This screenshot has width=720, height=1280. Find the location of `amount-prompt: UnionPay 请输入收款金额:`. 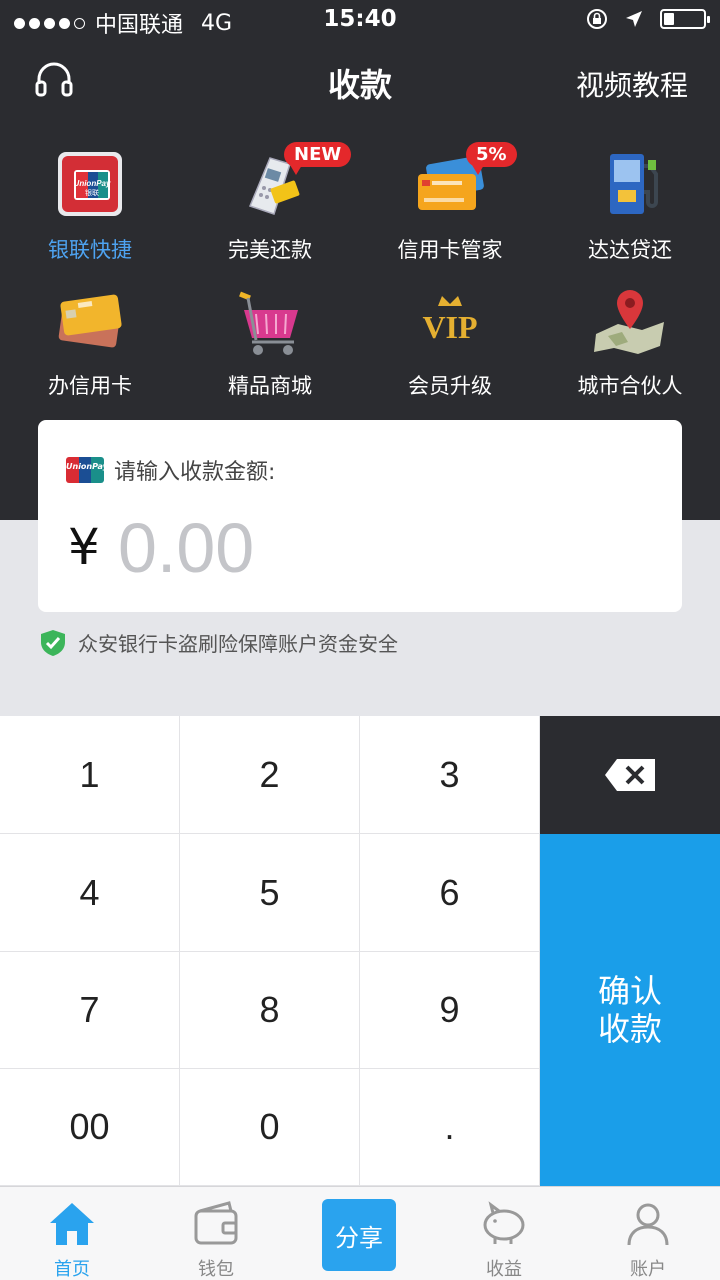

amount-prompt: UnionPay 请输入收款金额: is located at coordinates (170, 470).